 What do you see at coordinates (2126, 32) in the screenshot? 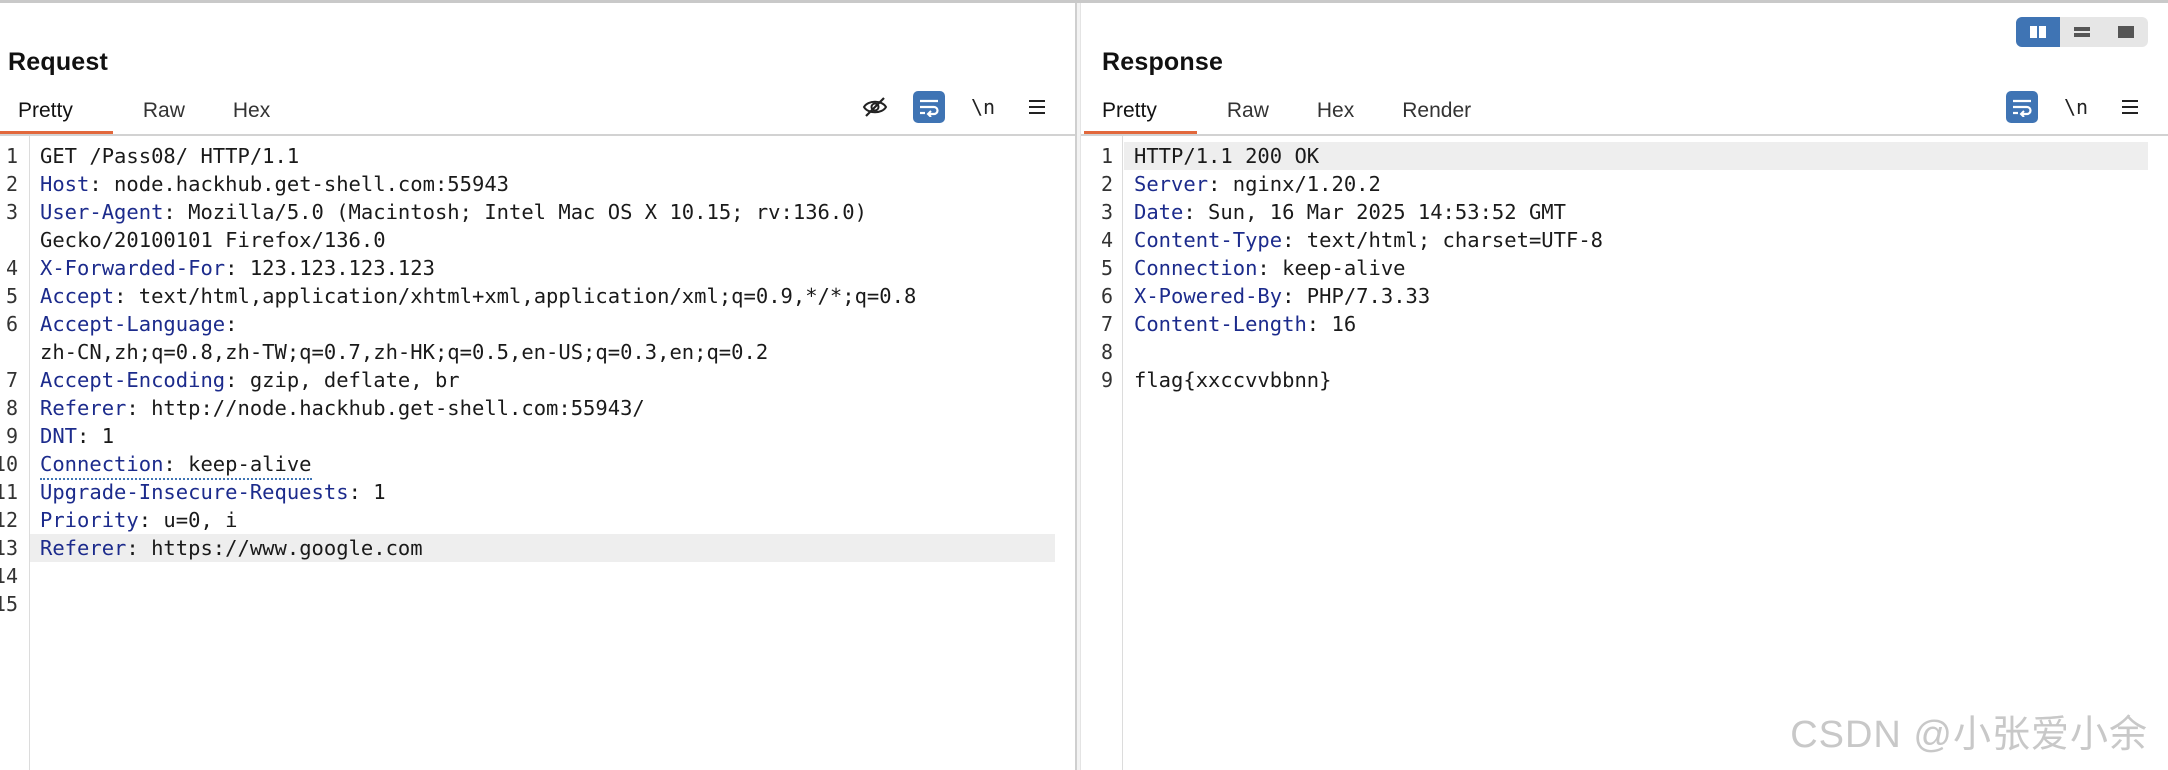
I see `single-pane-icon` at bounding box center [2126, 32].